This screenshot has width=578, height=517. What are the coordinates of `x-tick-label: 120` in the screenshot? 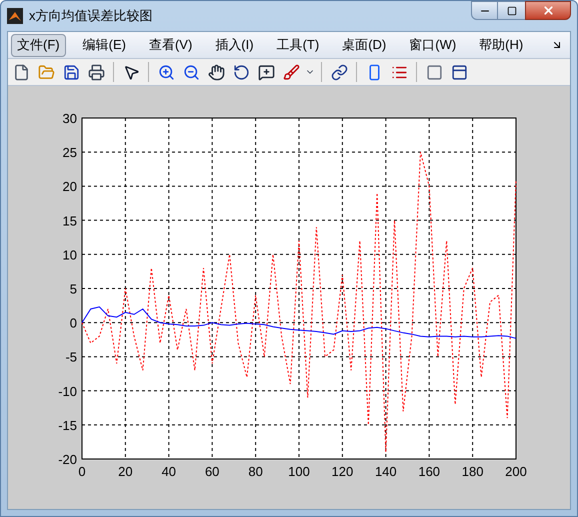 It's located at (343, 471).